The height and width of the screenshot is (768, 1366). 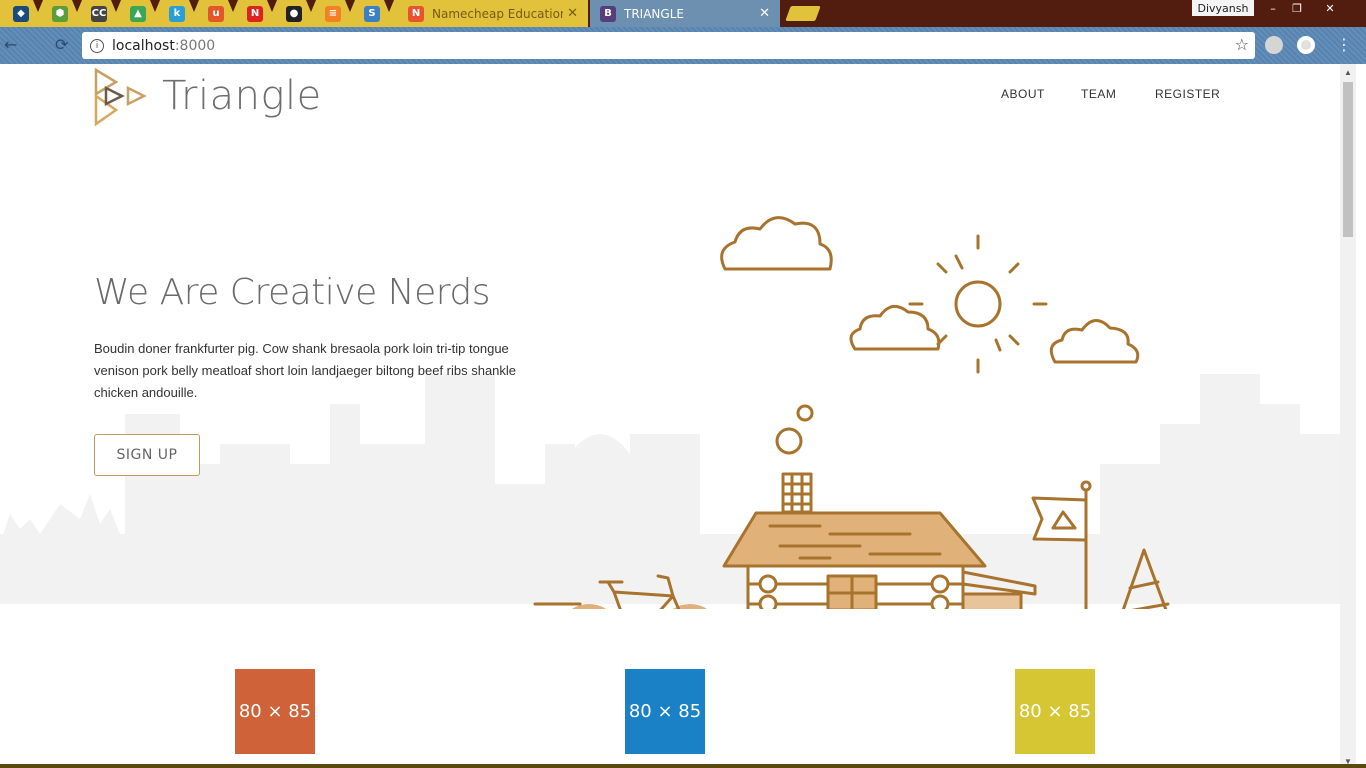 What do you see at coordinates (1348, 159) in the screenshot?
I see `scrollbar-thumb` at bounding box center [1348, 159].